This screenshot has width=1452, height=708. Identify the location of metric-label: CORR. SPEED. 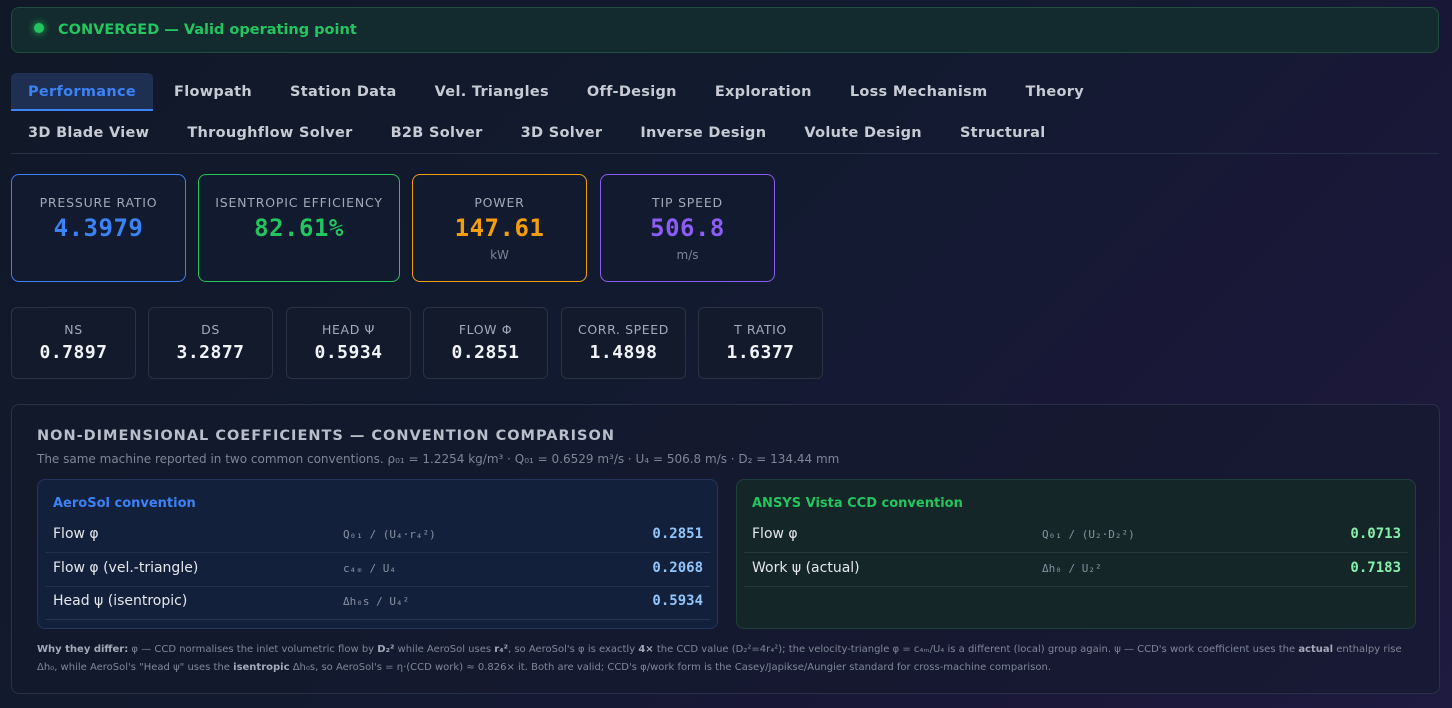
(623, 329).